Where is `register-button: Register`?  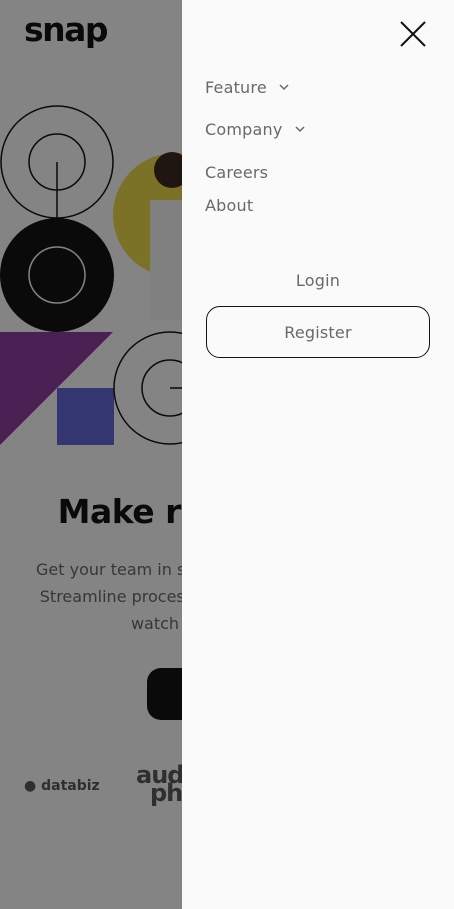
register-button: Register is located at coordinates (318, 332).